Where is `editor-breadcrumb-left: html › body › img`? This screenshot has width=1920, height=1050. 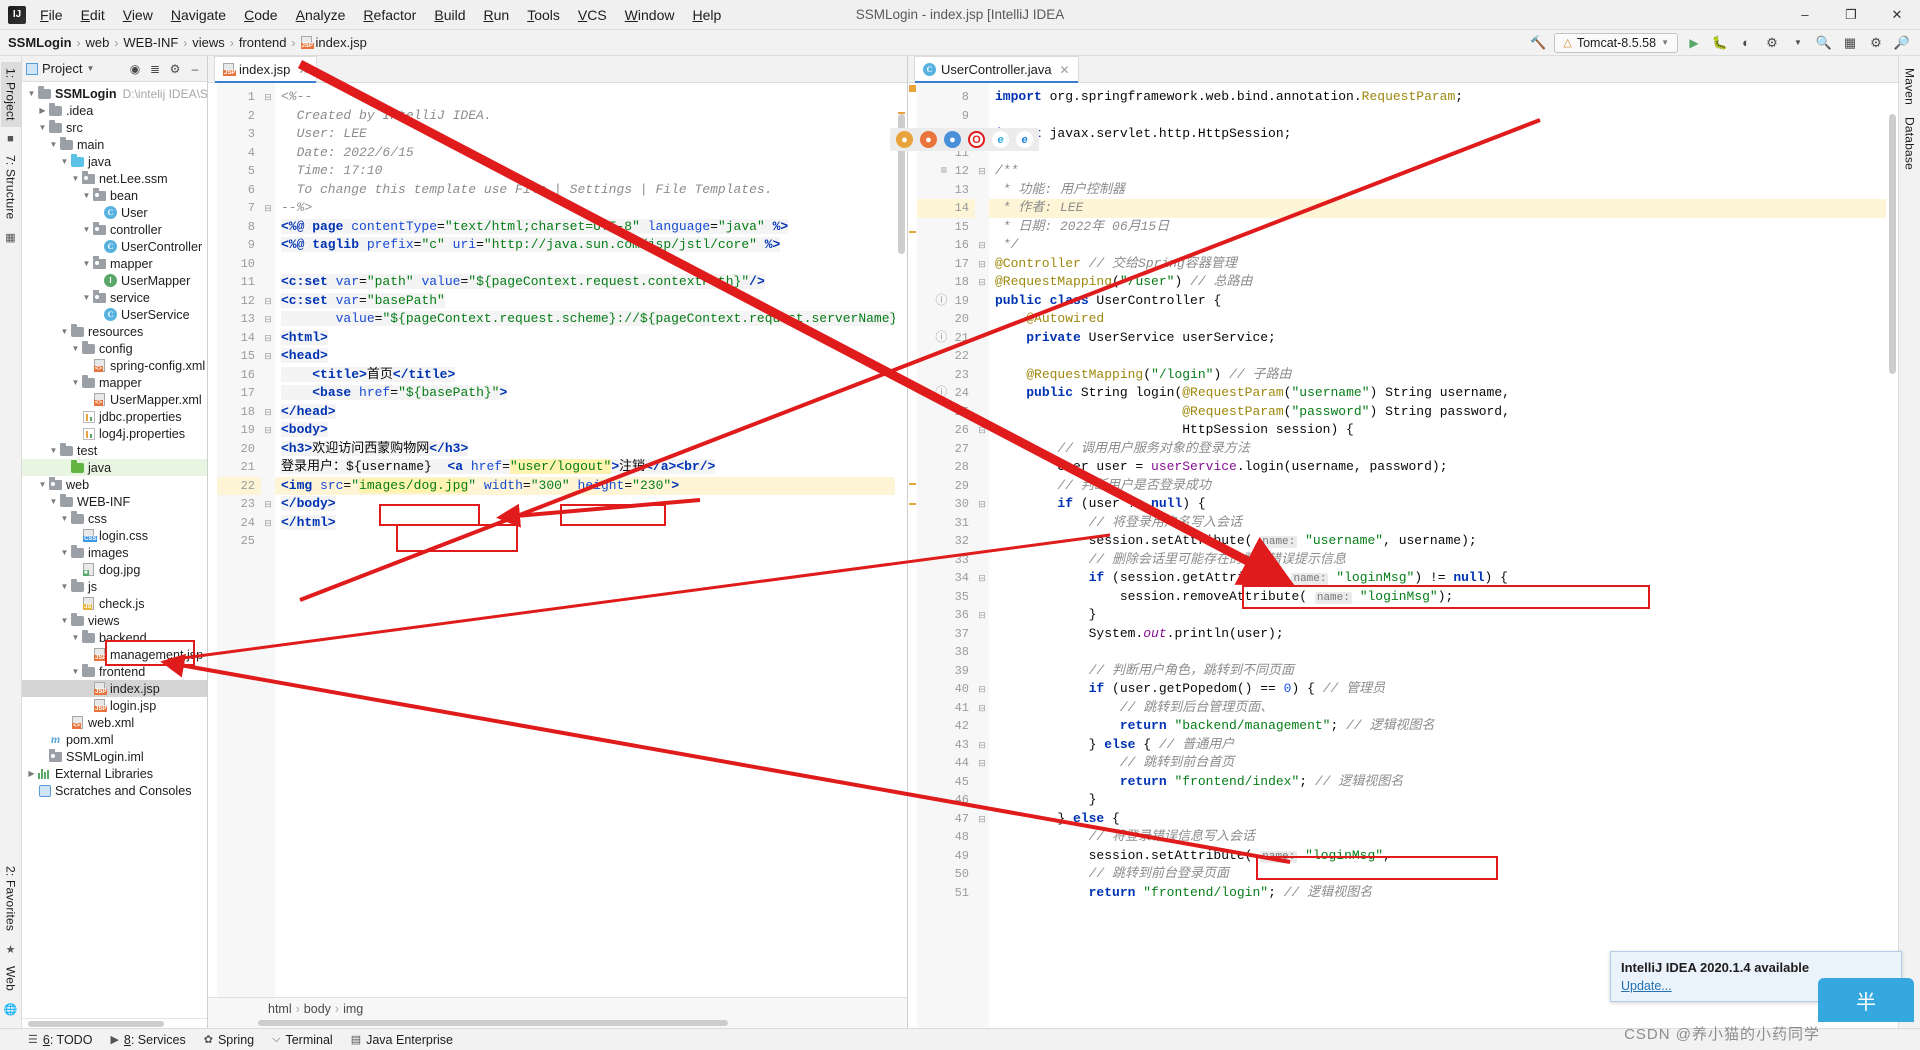 editor-breadcrumb-left: html › body › img is located at coordinates (557, 1008).